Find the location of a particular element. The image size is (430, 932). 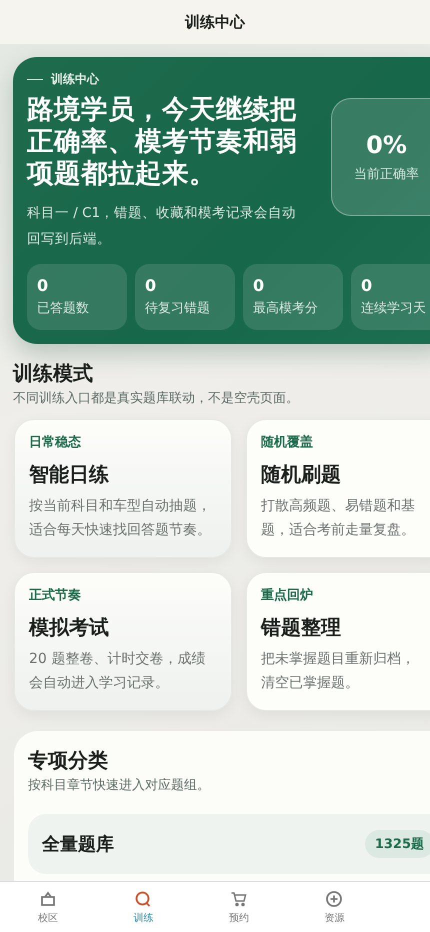

section-subtitle: 不同训练入口都是真实题库联动，不是空壳页面。 is located at coordinates (156, 398).